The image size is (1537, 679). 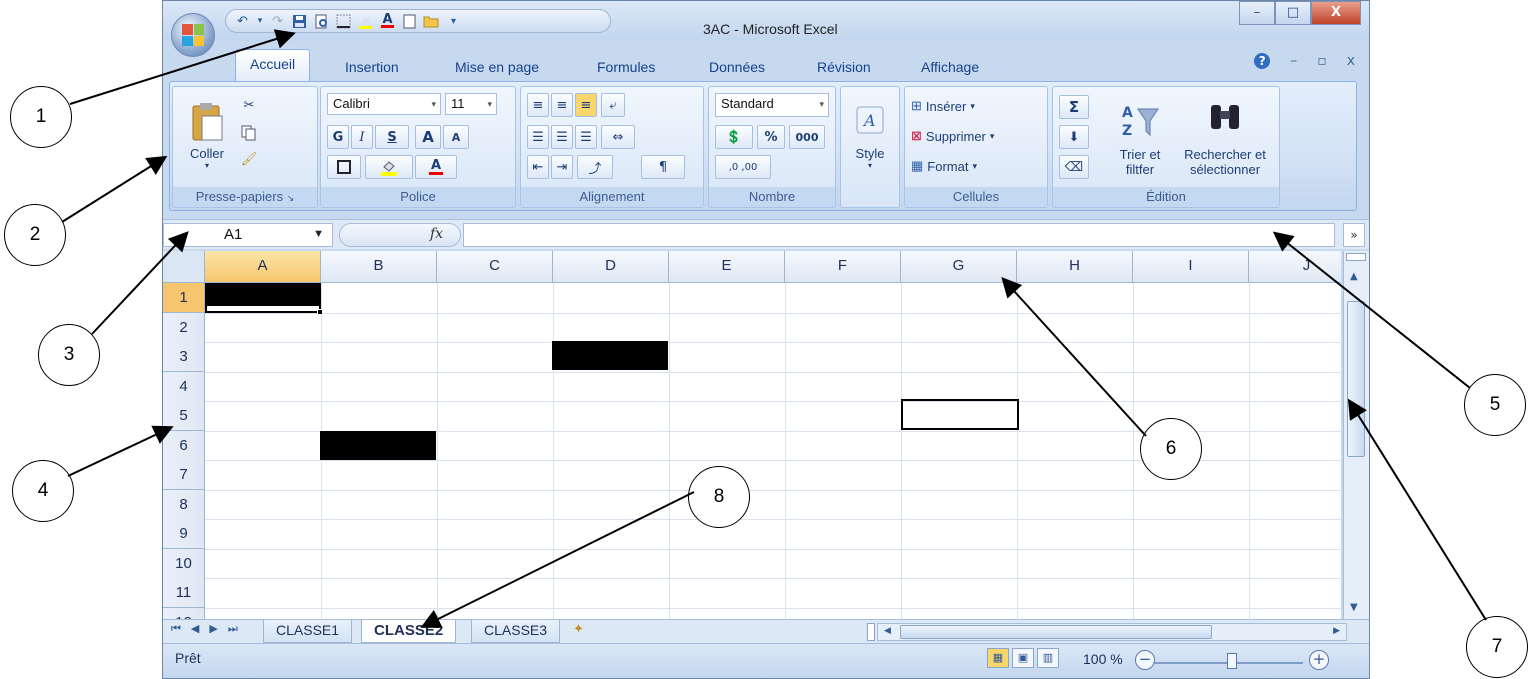 I want to click on minimize-button: –, so click(x=1257, y=13).